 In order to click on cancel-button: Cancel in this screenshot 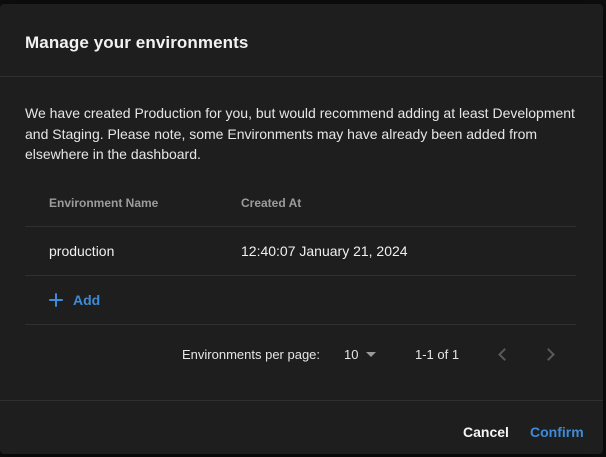, I will do `click(486, 432)`.